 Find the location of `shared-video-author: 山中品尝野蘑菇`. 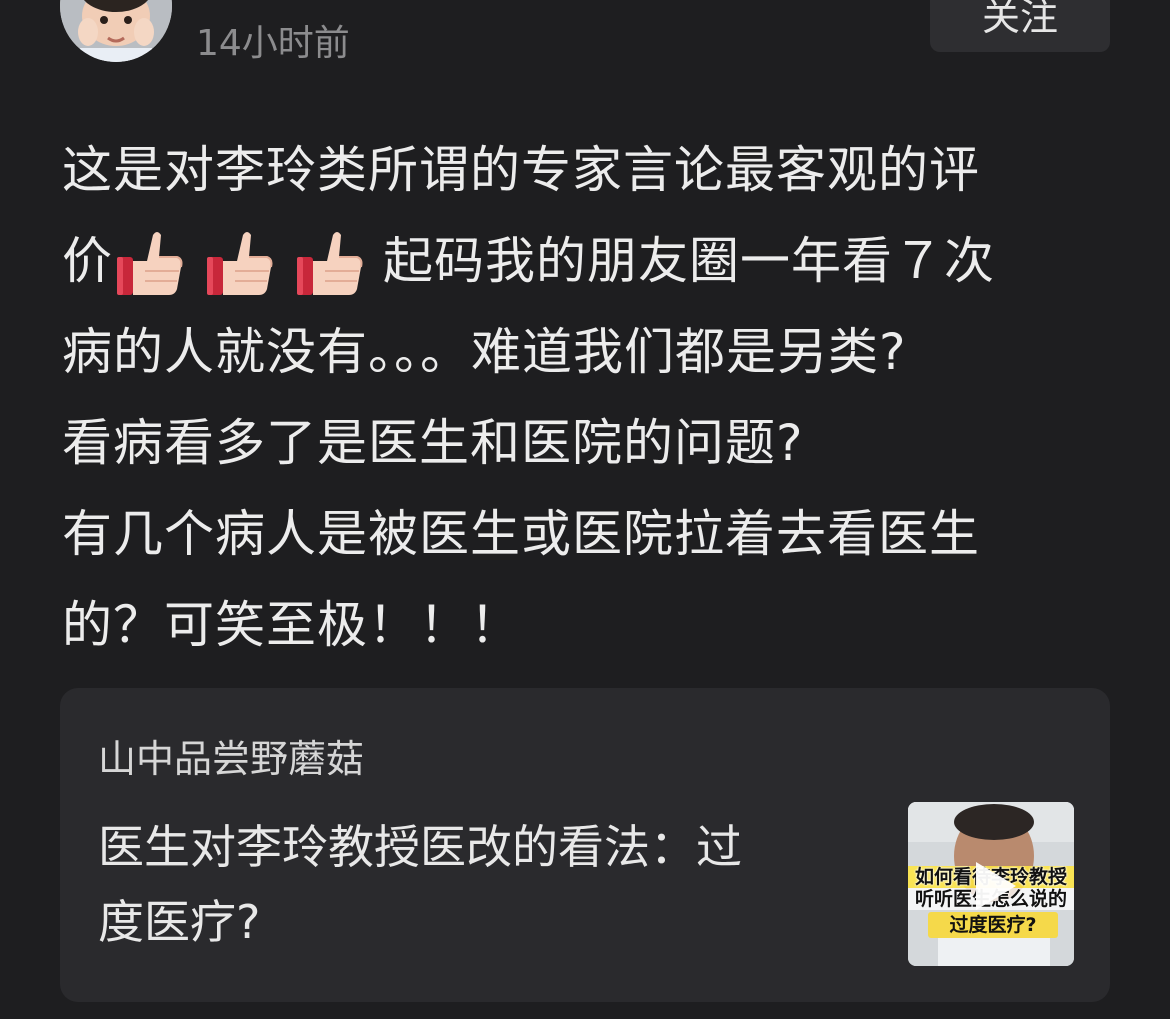

shared-video-author: 山中品尝野蘑菇 is located at coordinates (231, 759).